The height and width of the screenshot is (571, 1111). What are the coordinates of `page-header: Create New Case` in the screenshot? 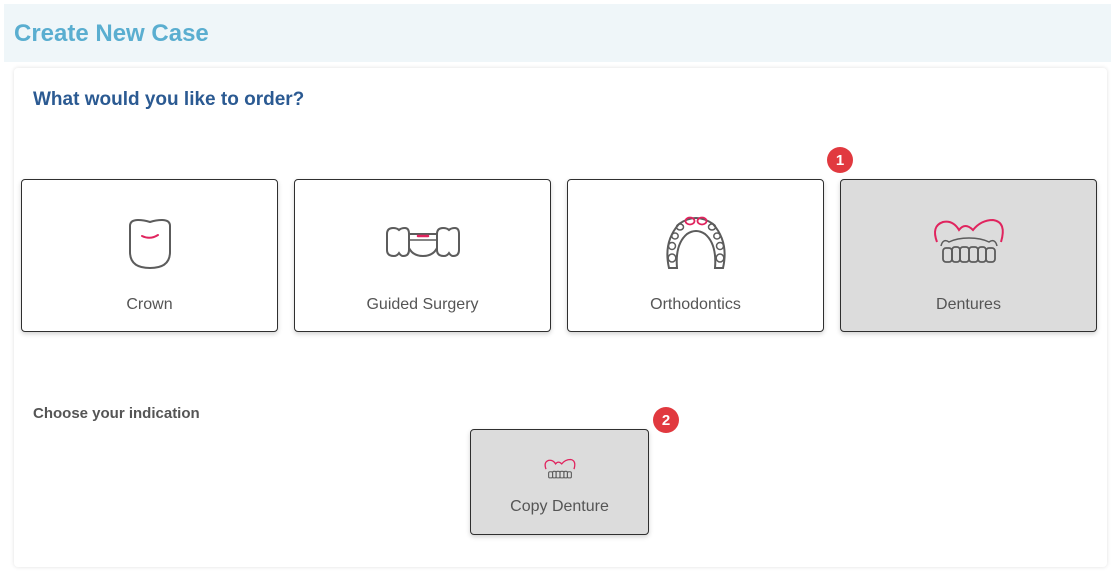 It's located at (557, 33).